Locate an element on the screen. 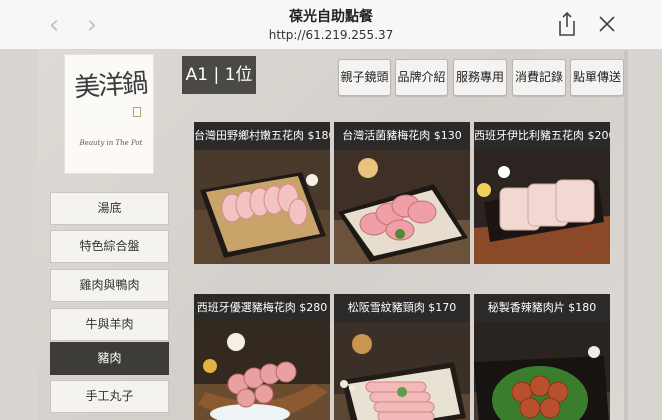 This screenshot has width=662, height=420. logo-text: 美洋鍋 is located at coordinates (110, 86).